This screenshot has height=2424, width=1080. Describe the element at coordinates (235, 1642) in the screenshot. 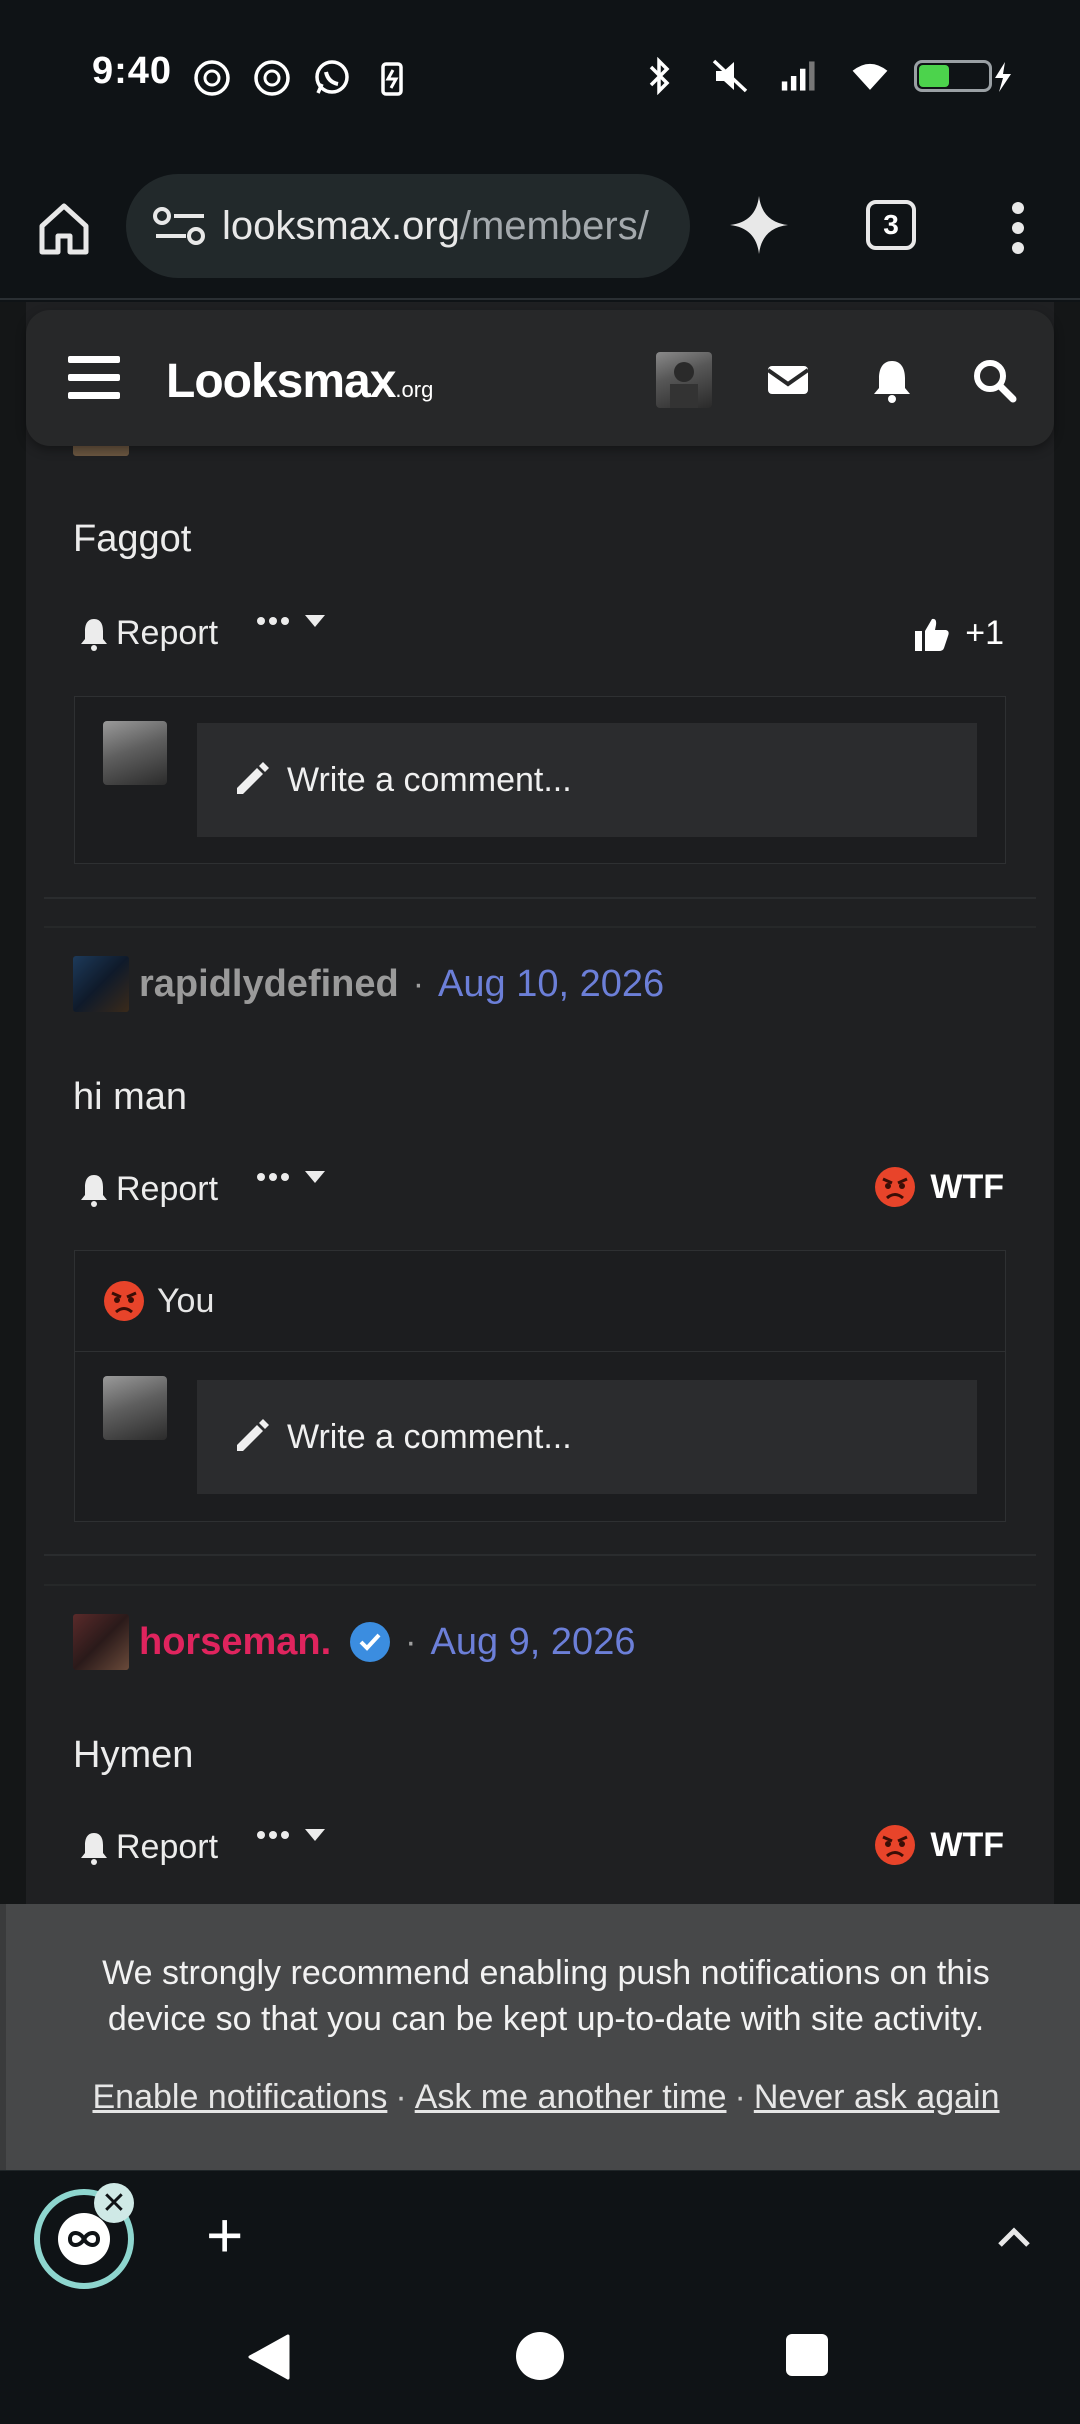

I see `post-author: horseman.` at that location.